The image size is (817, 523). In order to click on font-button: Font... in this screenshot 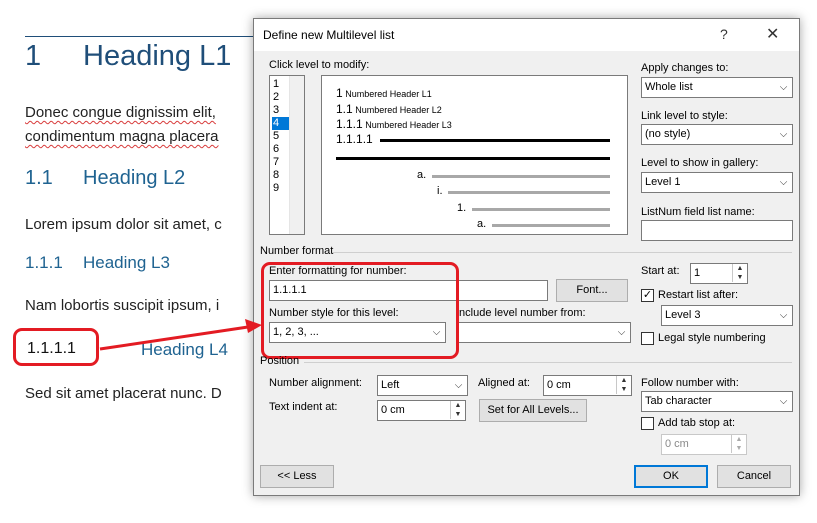, I will do `click(592, 290)`.